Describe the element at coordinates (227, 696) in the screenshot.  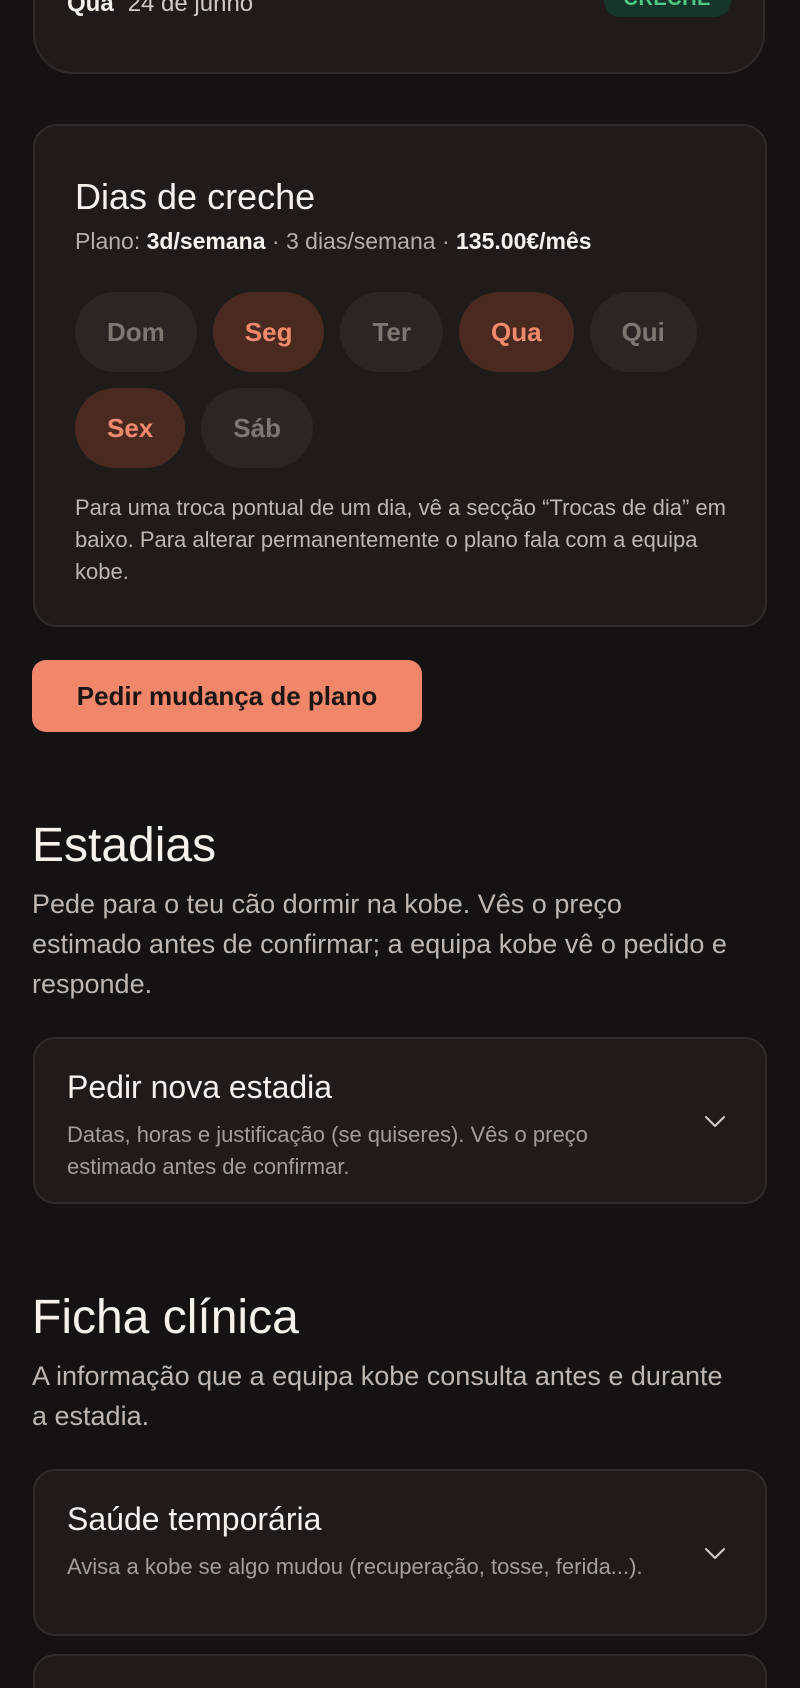
I see `request-plan-change-button: Pedir mudança de plano` at that location.